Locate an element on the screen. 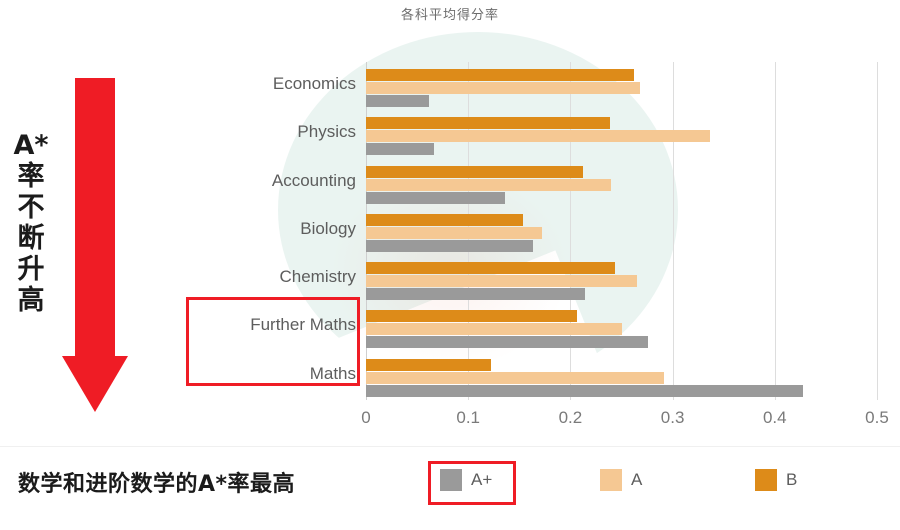  legend-item-a: A is located at coordinates (621, 480).